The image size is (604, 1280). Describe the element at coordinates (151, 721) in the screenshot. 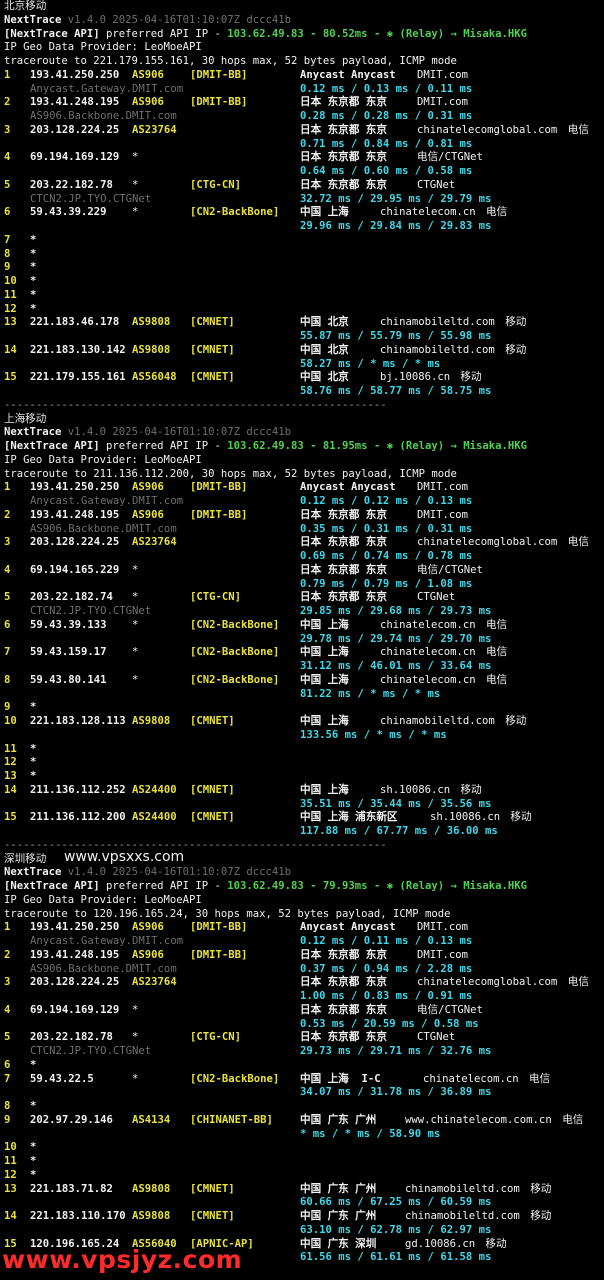

I see `hop-asn: AS9808` at that location.